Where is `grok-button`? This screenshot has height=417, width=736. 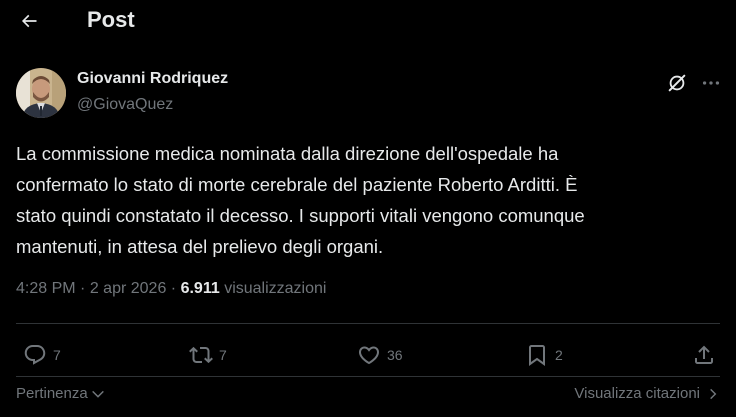 grok-button is located at coordinates (677, 83).